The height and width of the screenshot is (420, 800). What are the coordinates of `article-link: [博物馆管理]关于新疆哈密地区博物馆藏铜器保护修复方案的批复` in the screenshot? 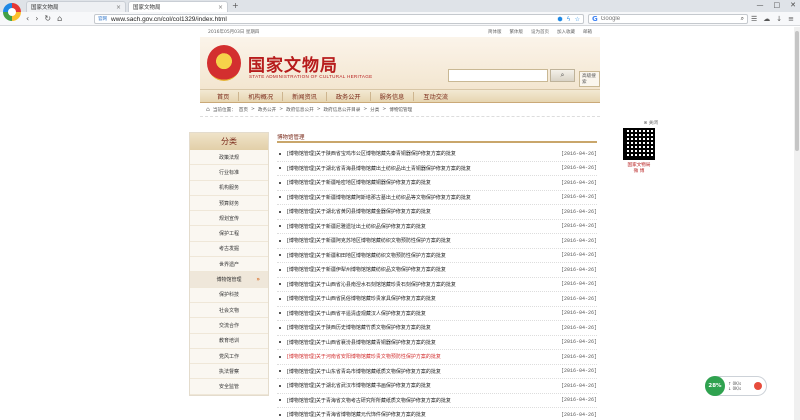 It's located at (424, 182).